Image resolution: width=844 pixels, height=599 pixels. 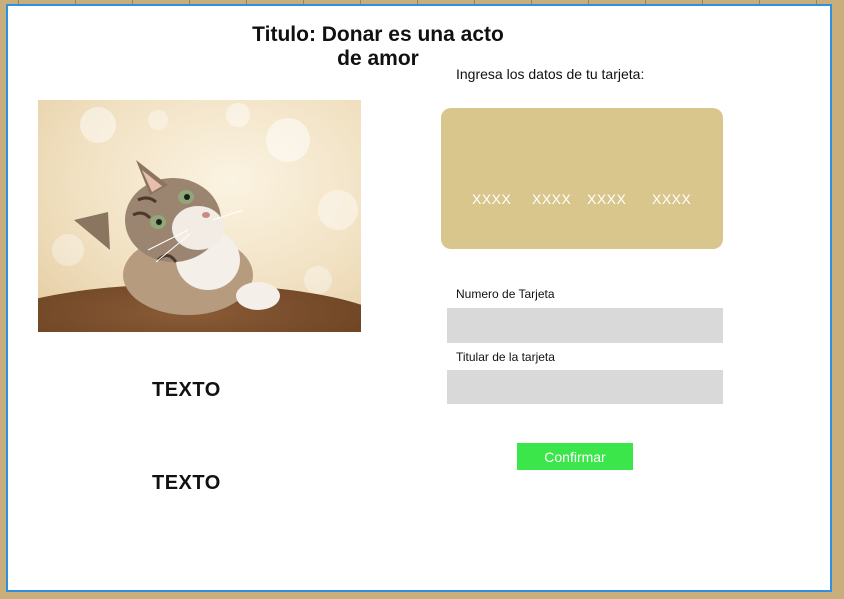 I want to click on card-holder-label: Titular de la tarjeta, so click(x=505, y=357).